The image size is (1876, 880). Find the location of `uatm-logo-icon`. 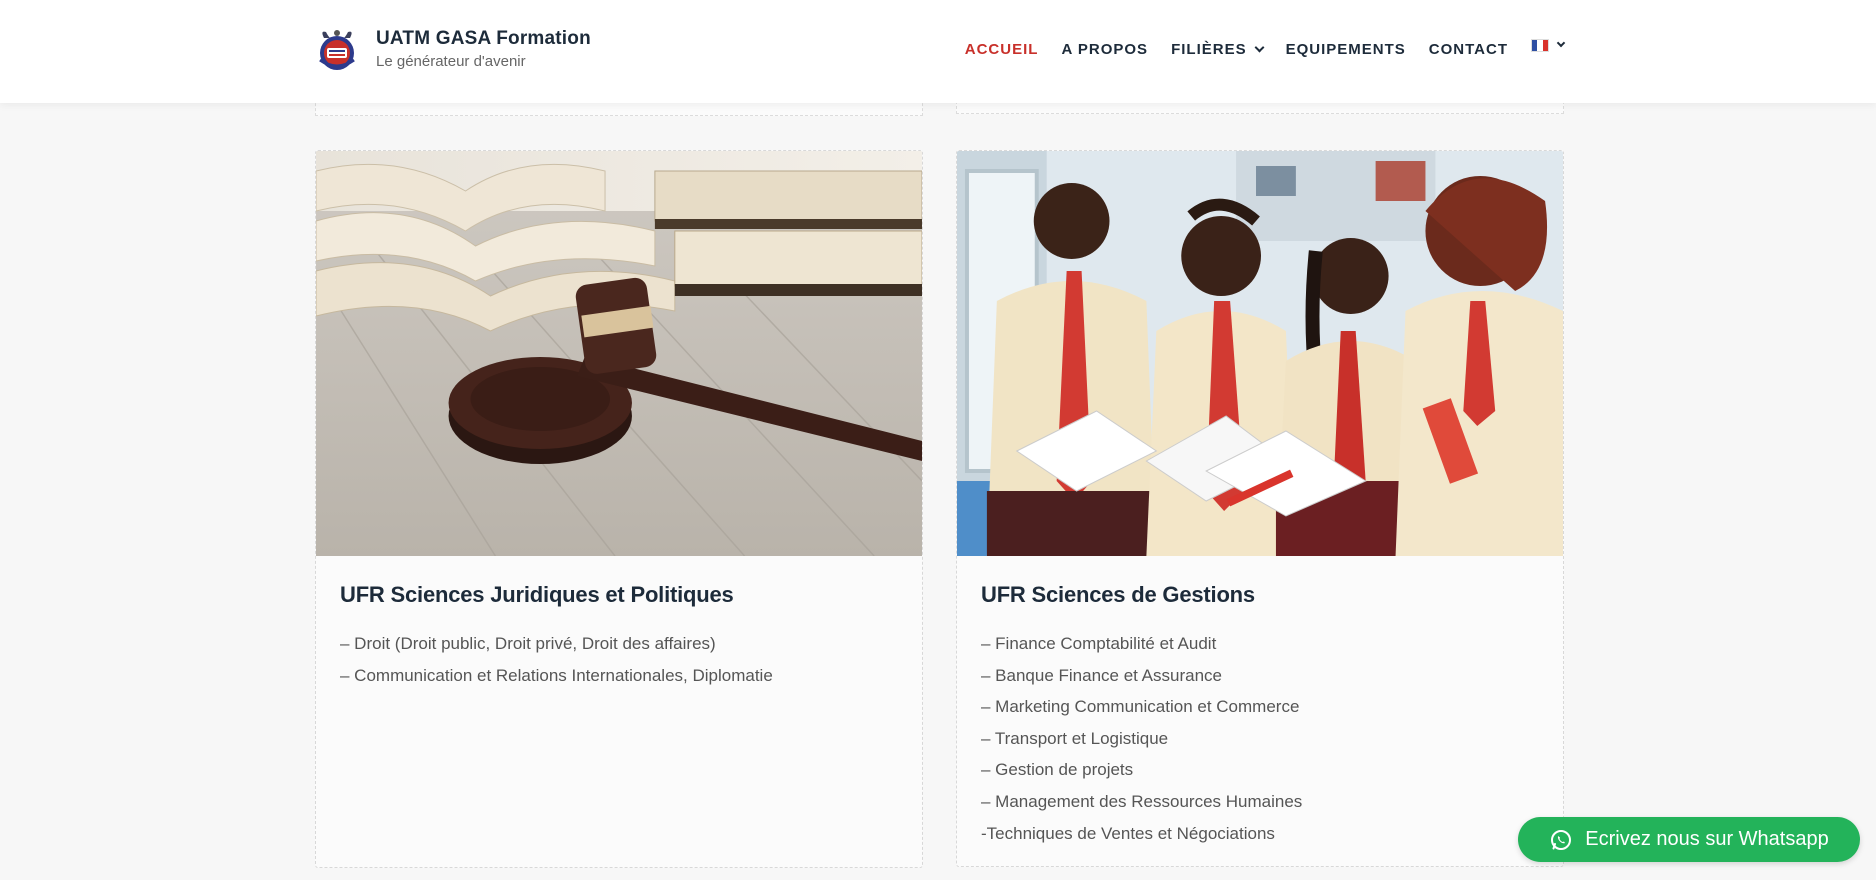

uatm-logo-icon is located at coordinates (337, 50).